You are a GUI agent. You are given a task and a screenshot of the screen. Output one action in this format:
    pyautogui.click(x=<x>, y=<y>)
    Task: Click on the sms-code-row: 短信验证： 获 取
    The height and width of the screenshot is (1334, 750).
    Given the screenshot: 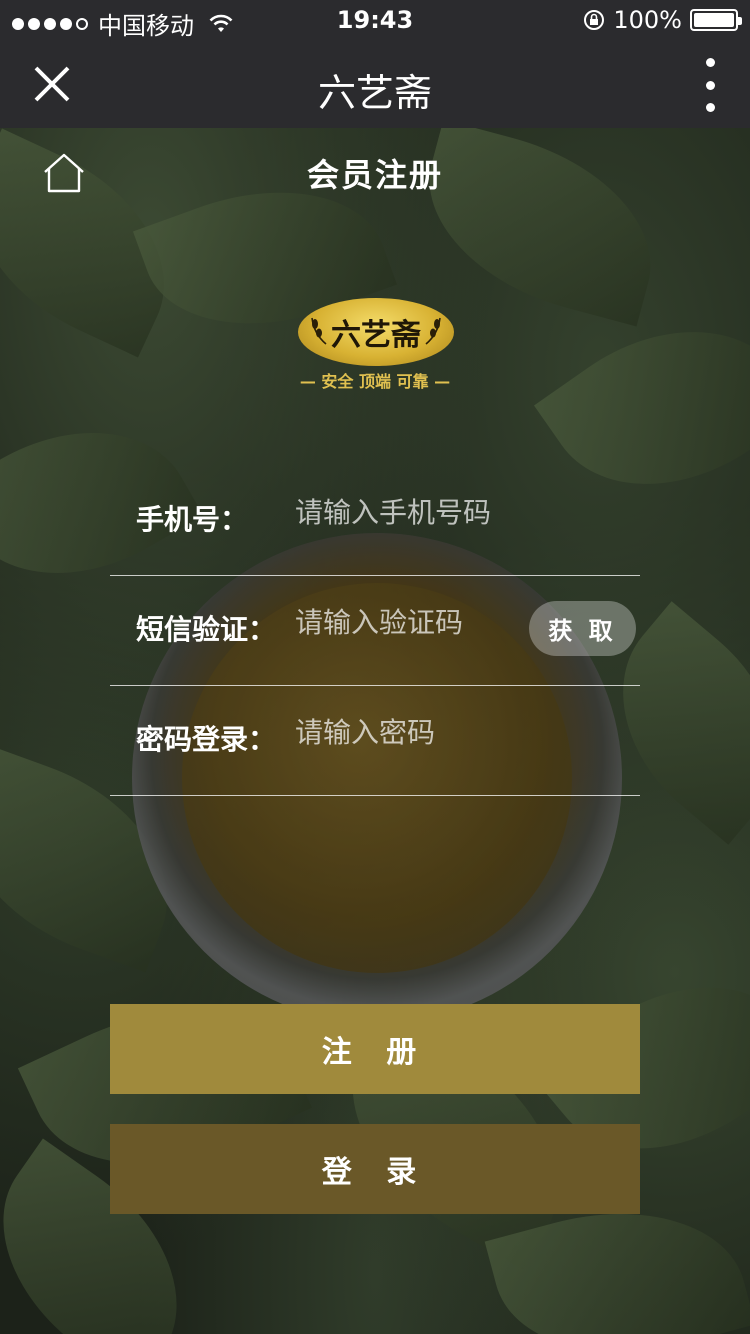 What is the action you would take?
    pyautogui.click(x=375, y=631)
    